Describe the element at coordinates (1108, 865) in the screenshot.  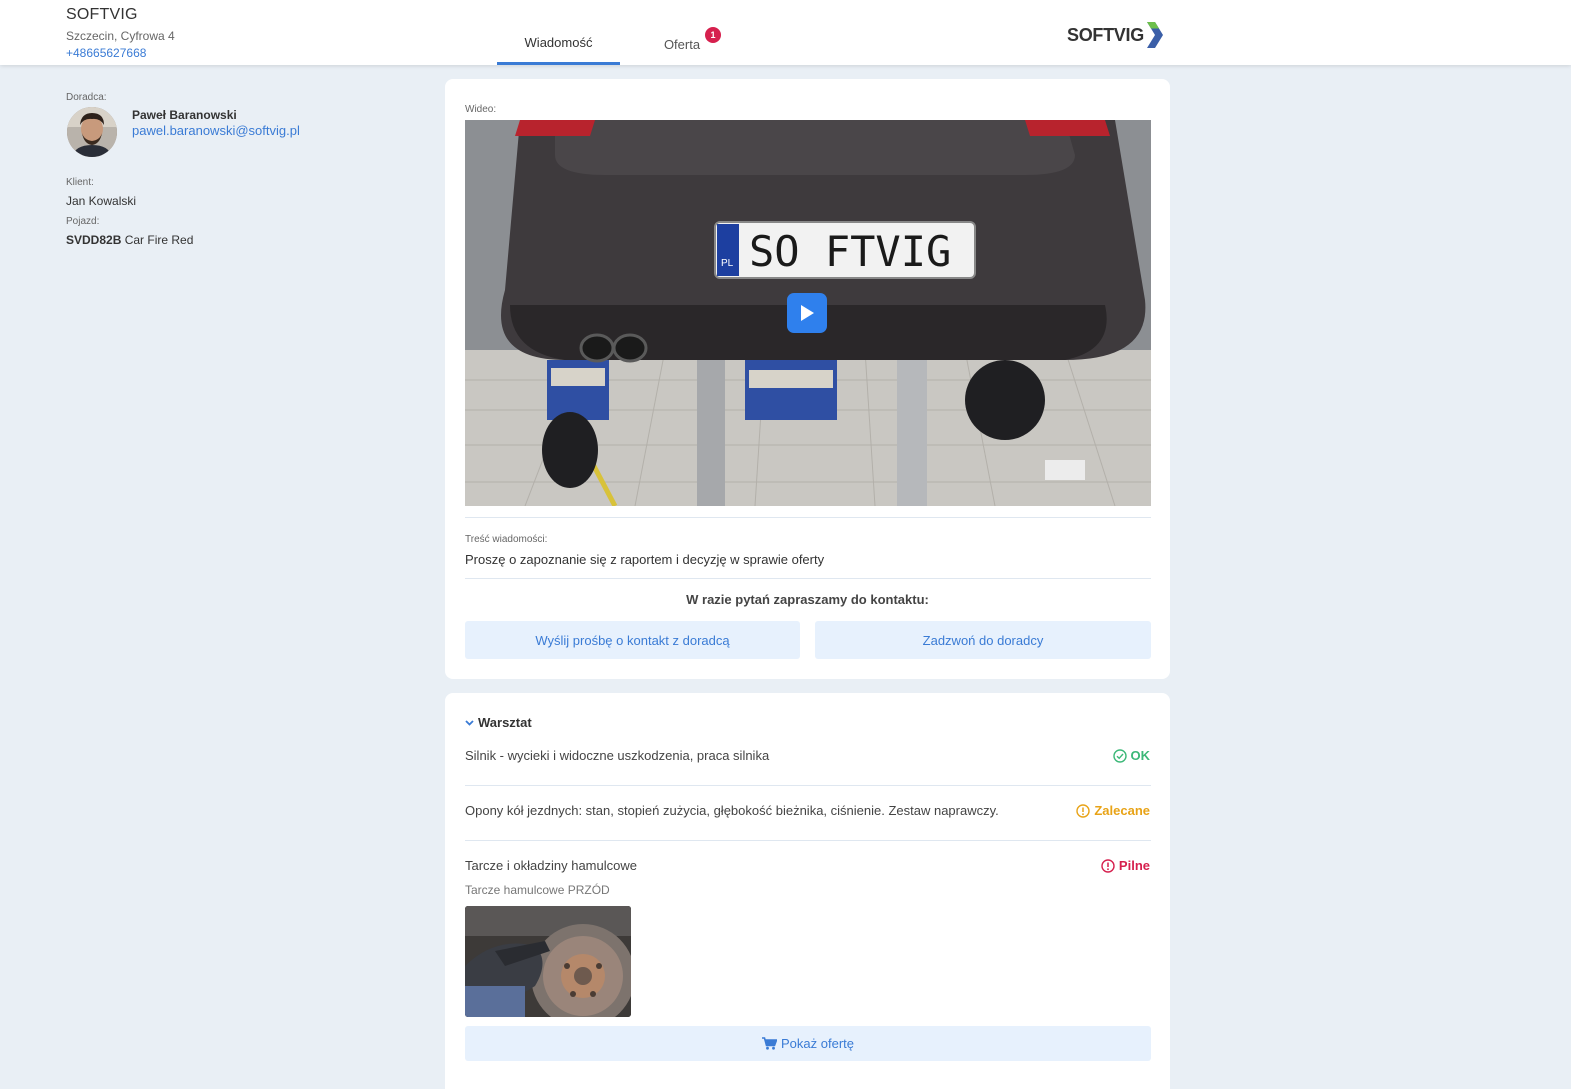
I see `alert-circle-icon` at that location.